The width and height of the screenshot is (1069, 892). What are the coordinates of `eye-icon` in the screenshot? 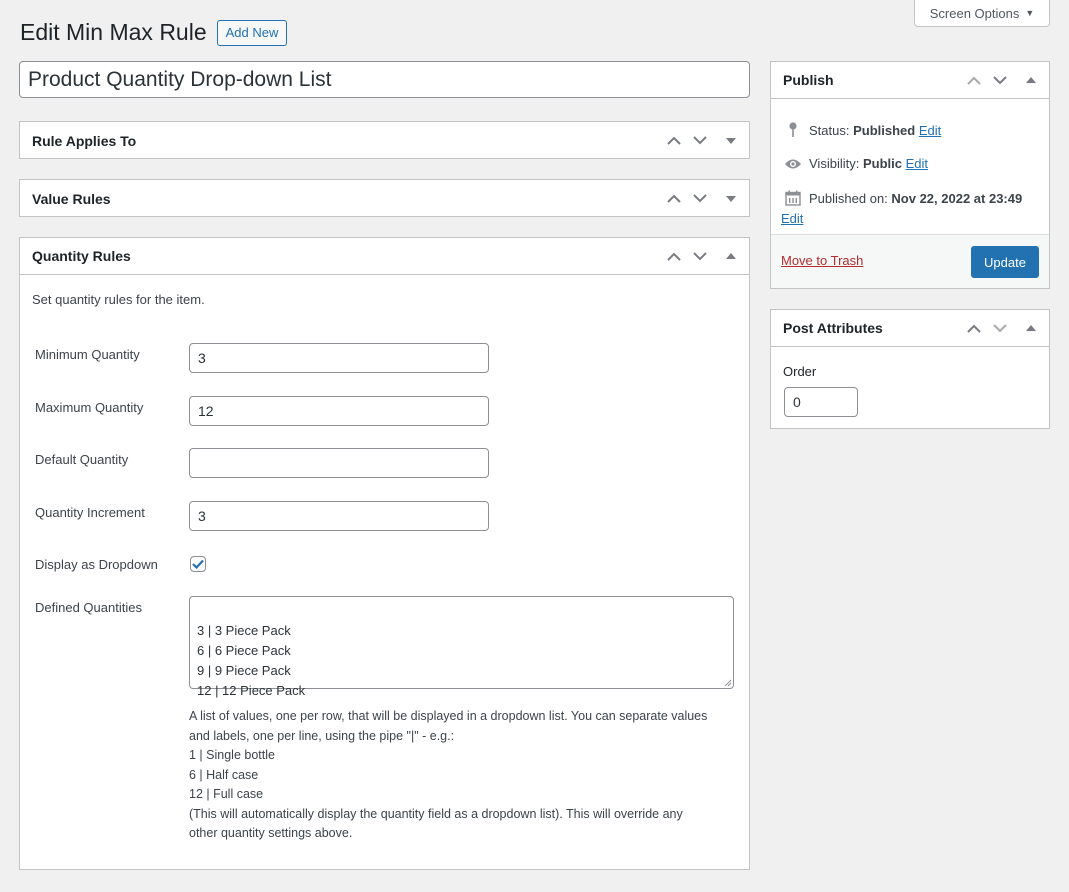 It's located at (793, 164).